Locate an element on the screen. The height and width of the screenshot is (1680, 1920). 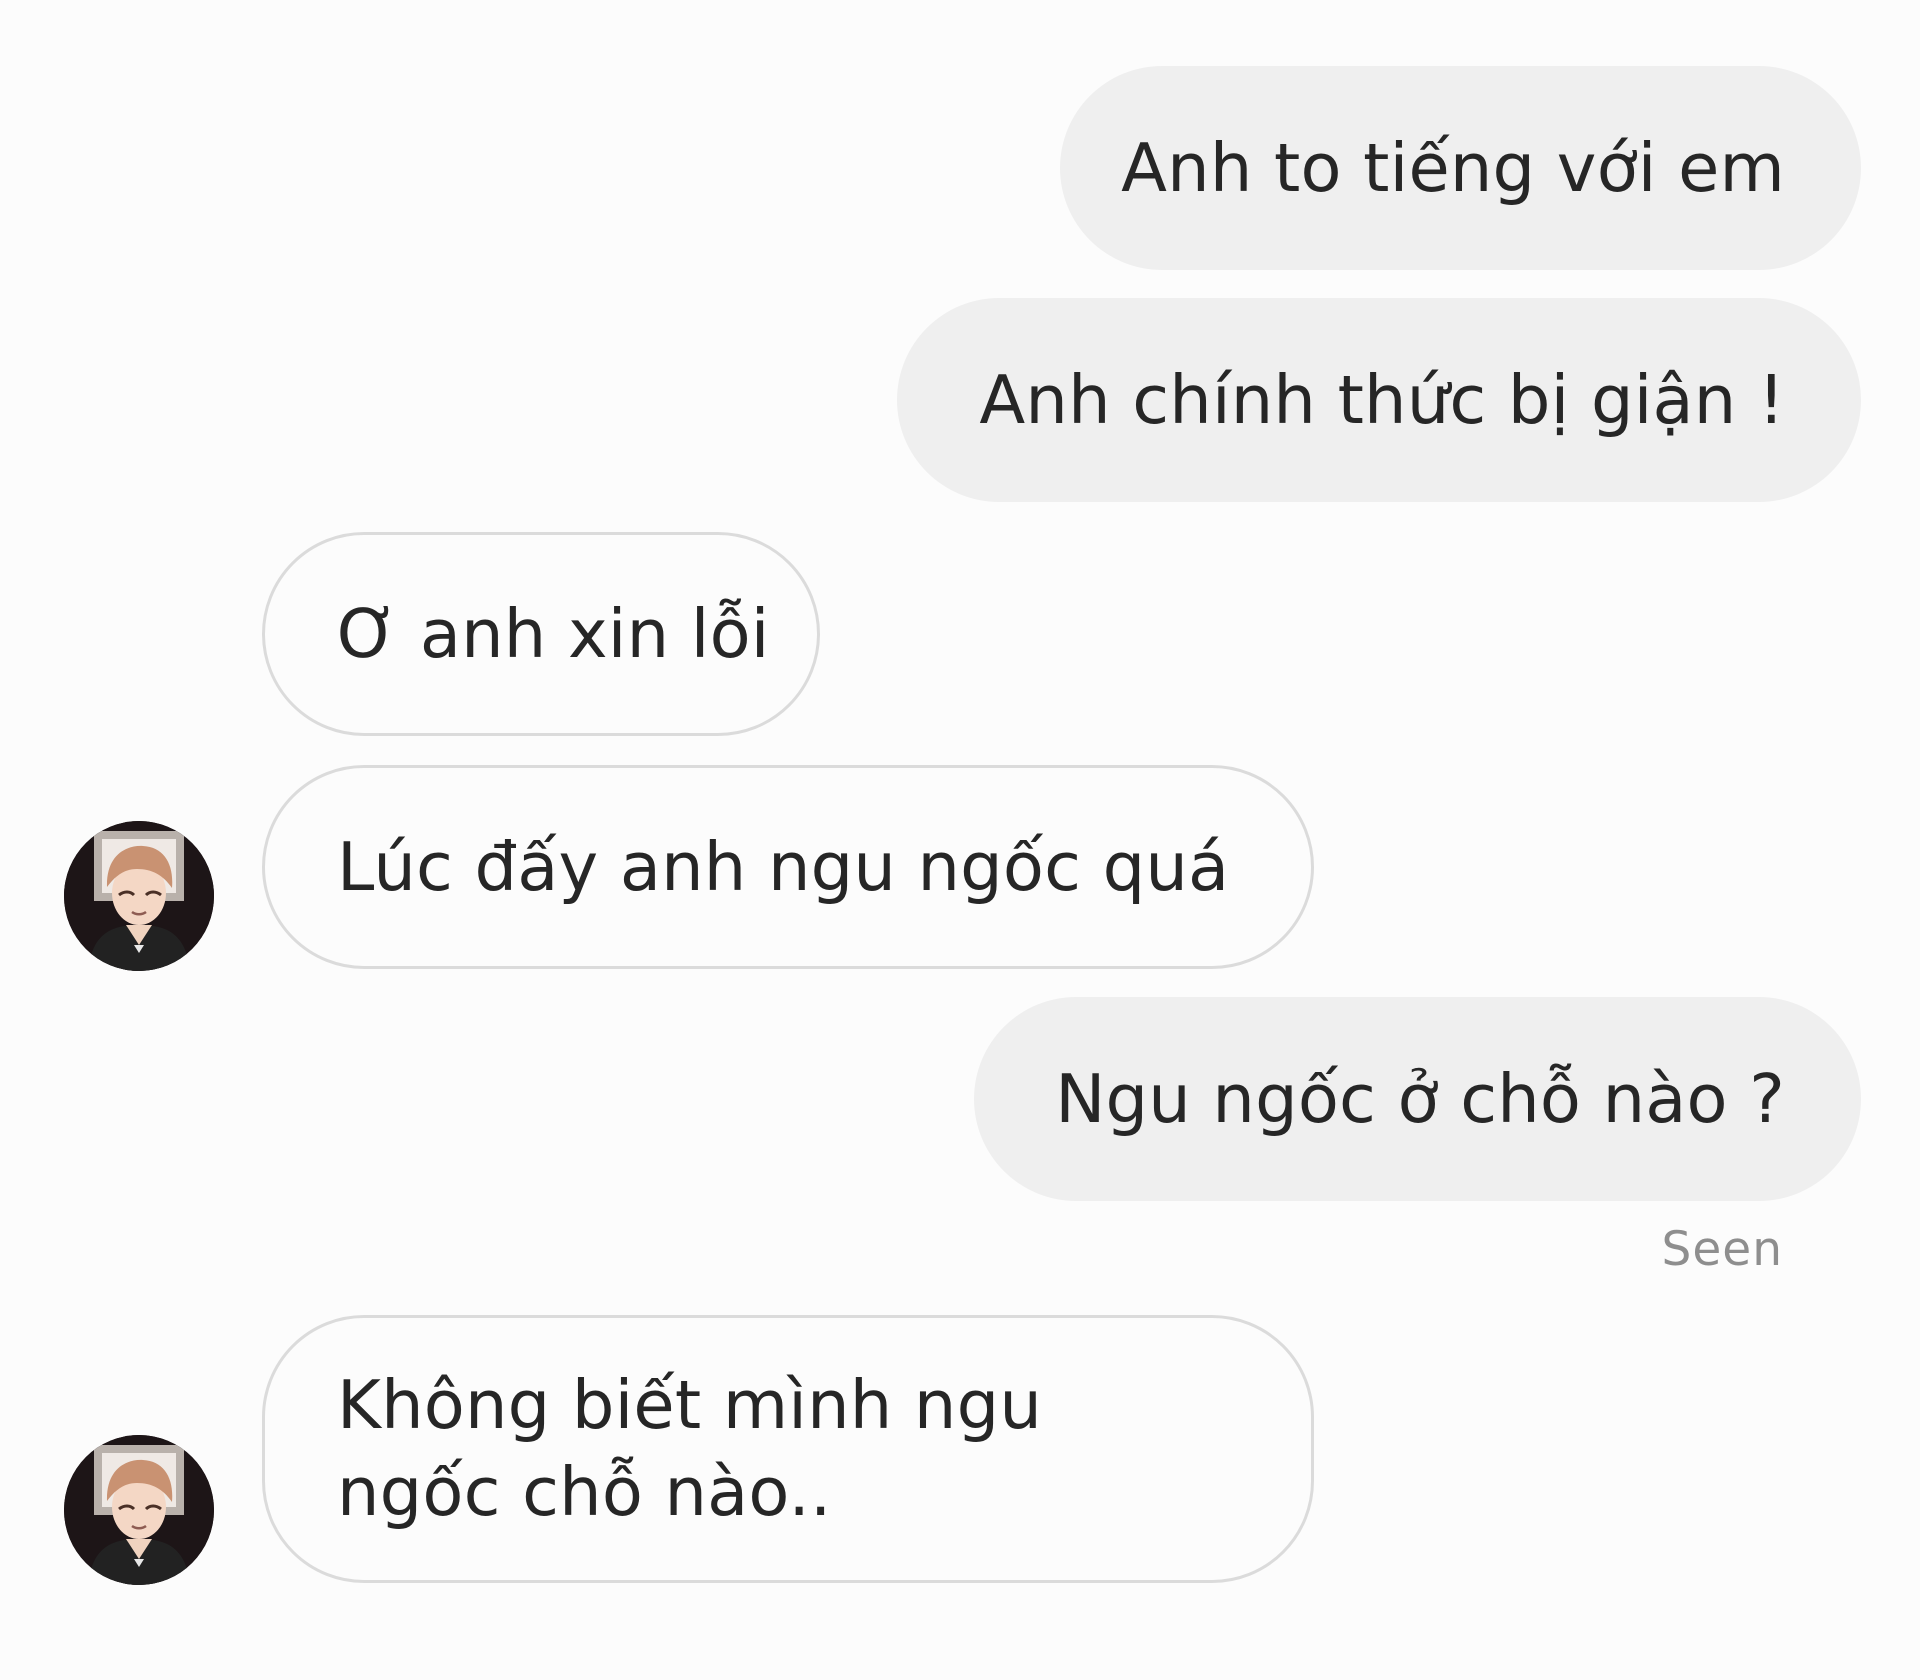
sent-message-bubble: Anh to tiếng với em is located at coordinates (1460, 168).